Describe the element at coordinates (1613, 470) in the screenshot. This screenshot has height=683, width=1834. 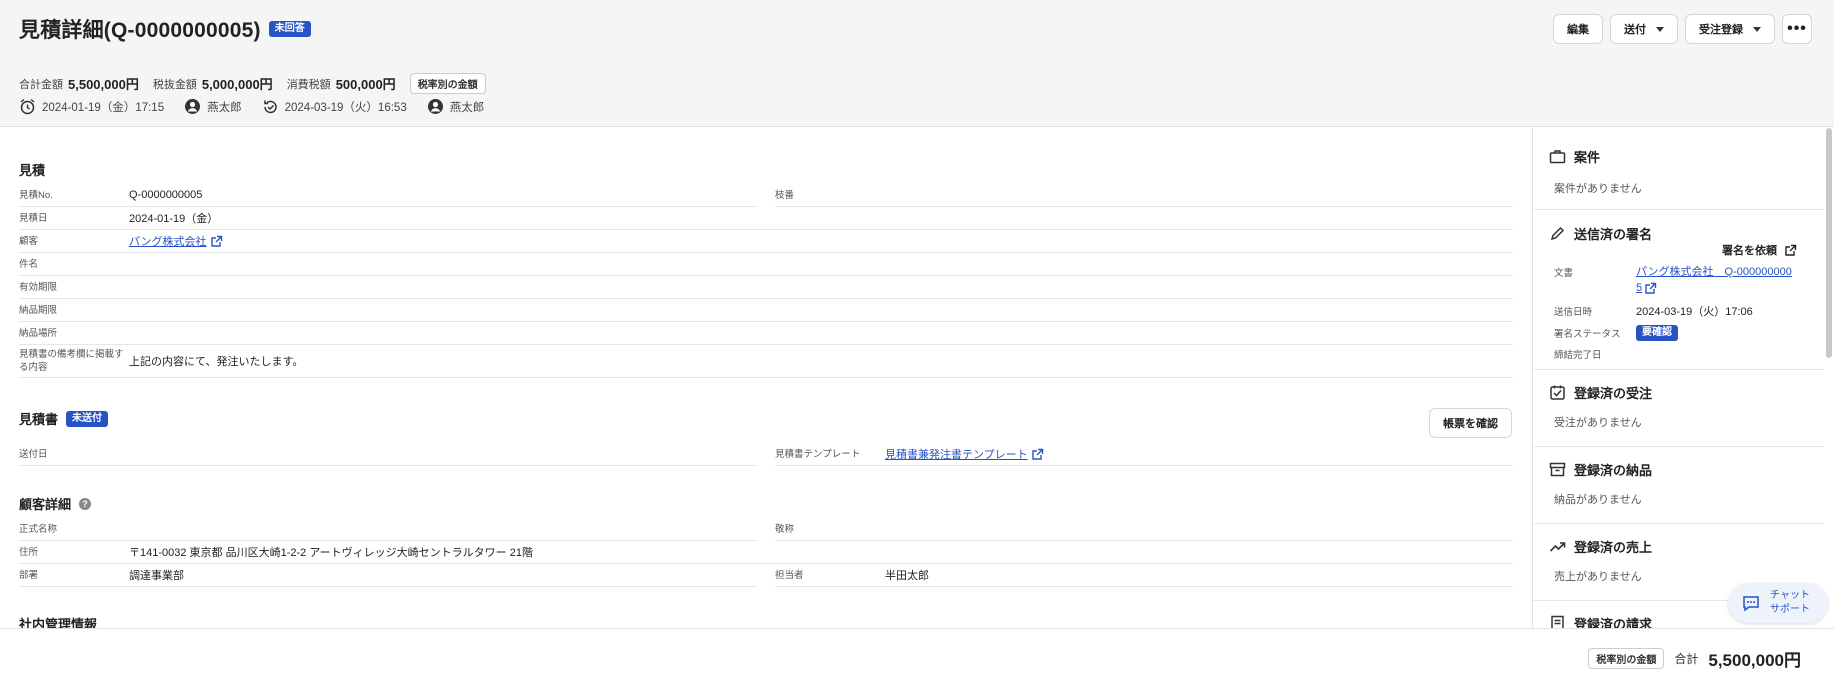
I see `deliveries-title-text: 登録済の納品` at that location.